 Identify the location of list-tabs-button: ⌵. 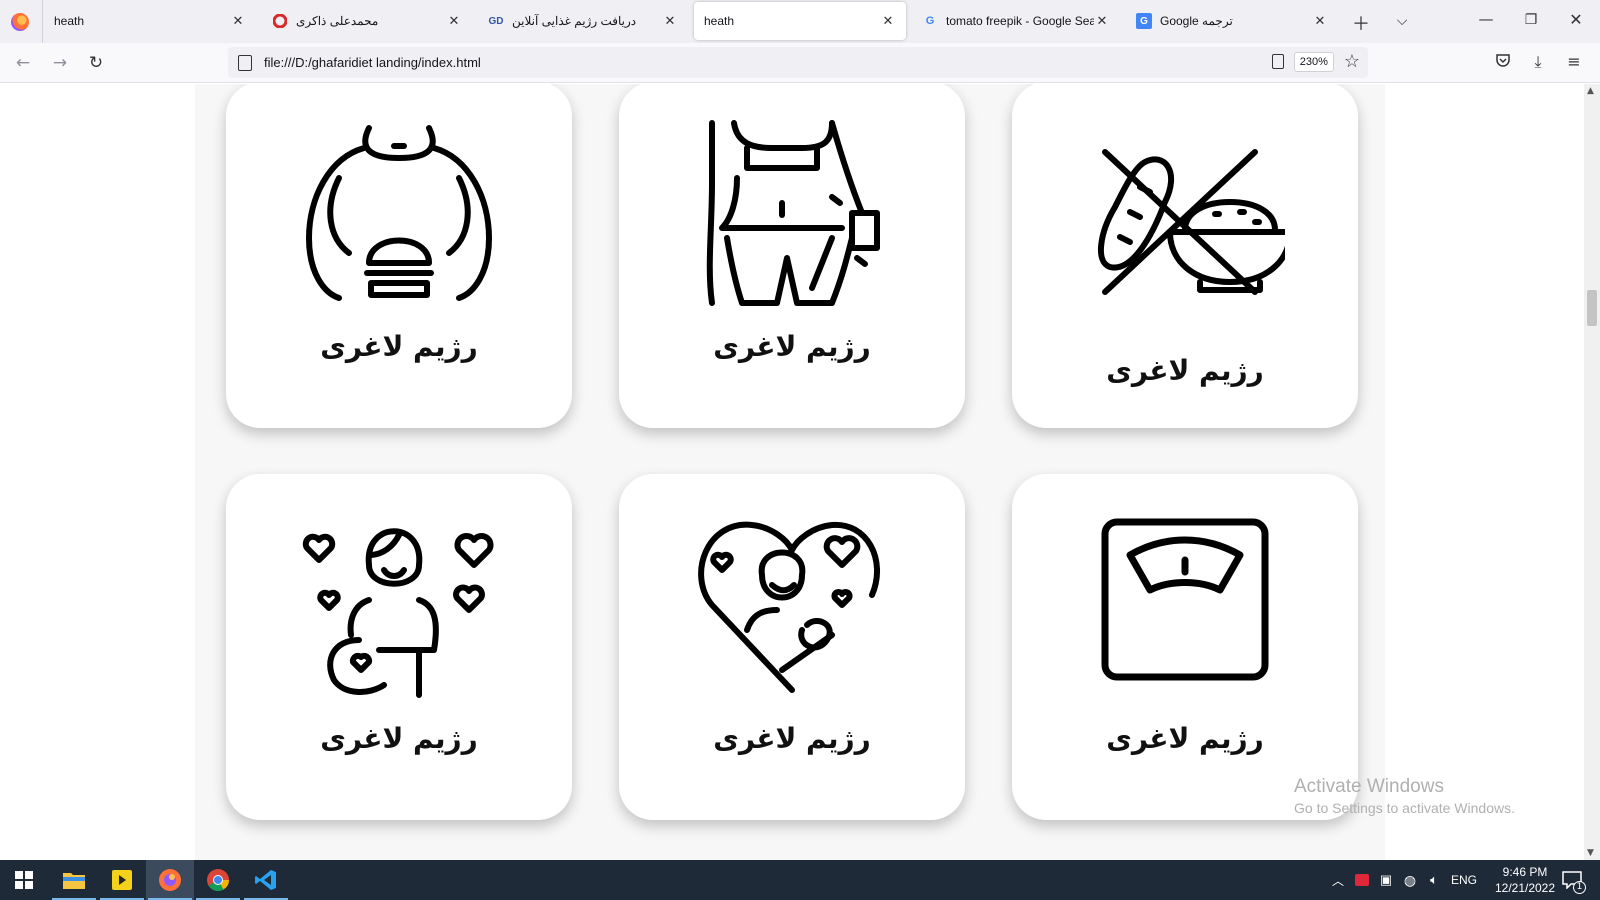
(1402, 21).